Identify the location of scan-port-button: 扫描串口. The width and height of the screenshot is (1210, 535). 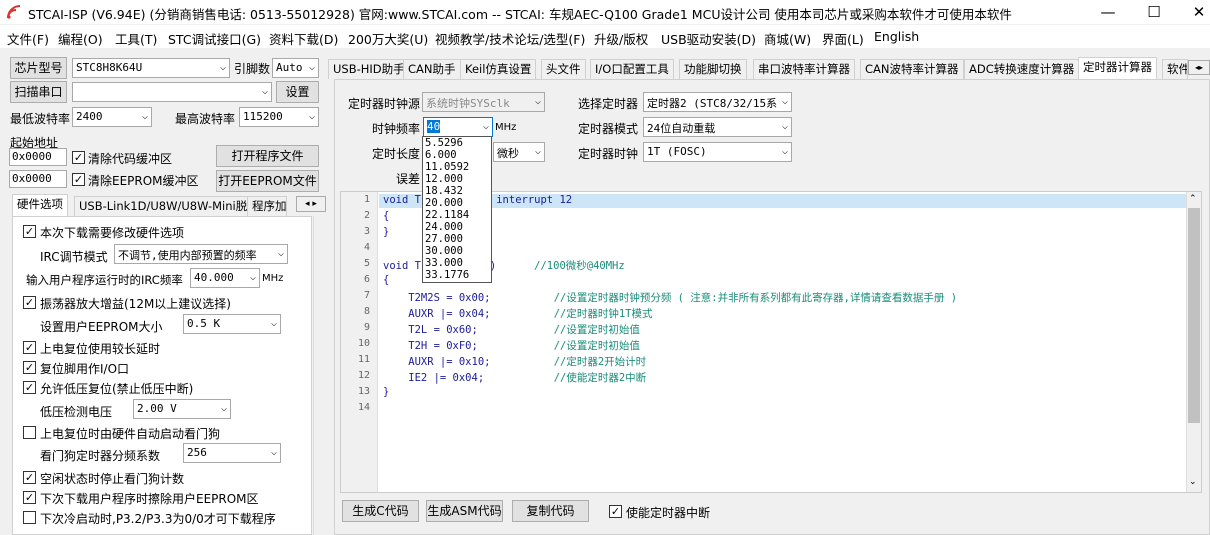
(38, 92).